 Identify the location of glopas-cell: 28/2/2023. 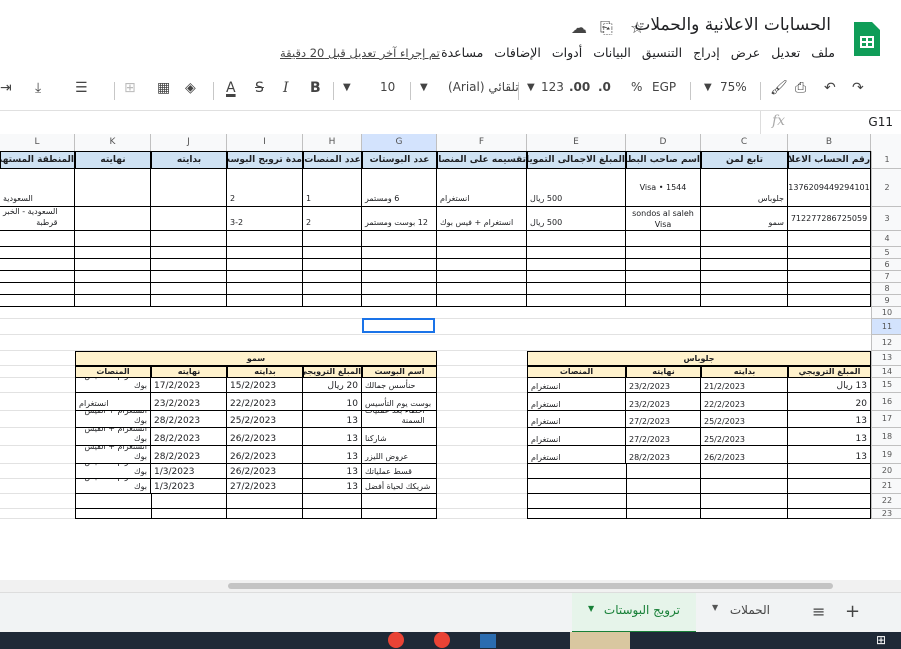
(663, 455).